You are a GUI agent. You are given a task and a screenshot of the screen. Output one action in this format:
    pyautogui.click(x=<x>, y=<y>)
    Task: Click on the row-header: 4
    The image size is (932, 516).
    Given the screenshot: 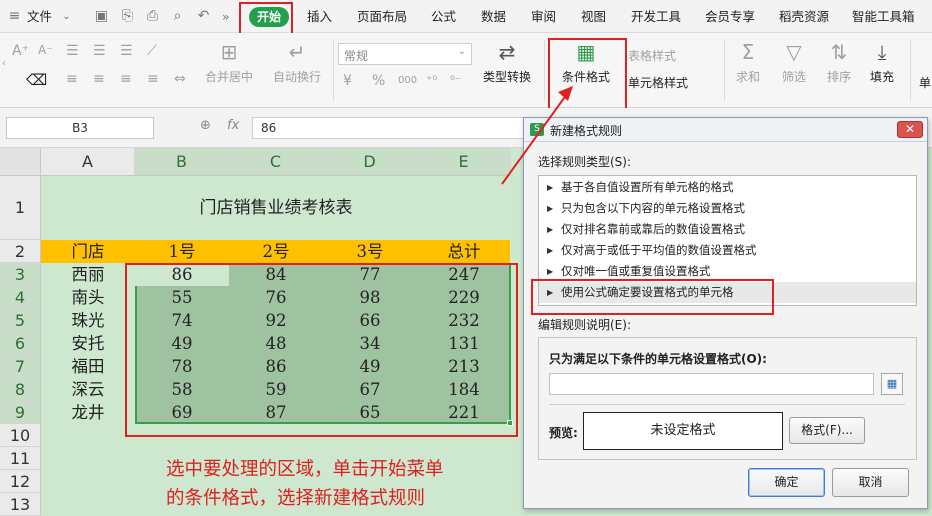 What is the action you would take?
    pyautogui.click(x=20, y=297)
    